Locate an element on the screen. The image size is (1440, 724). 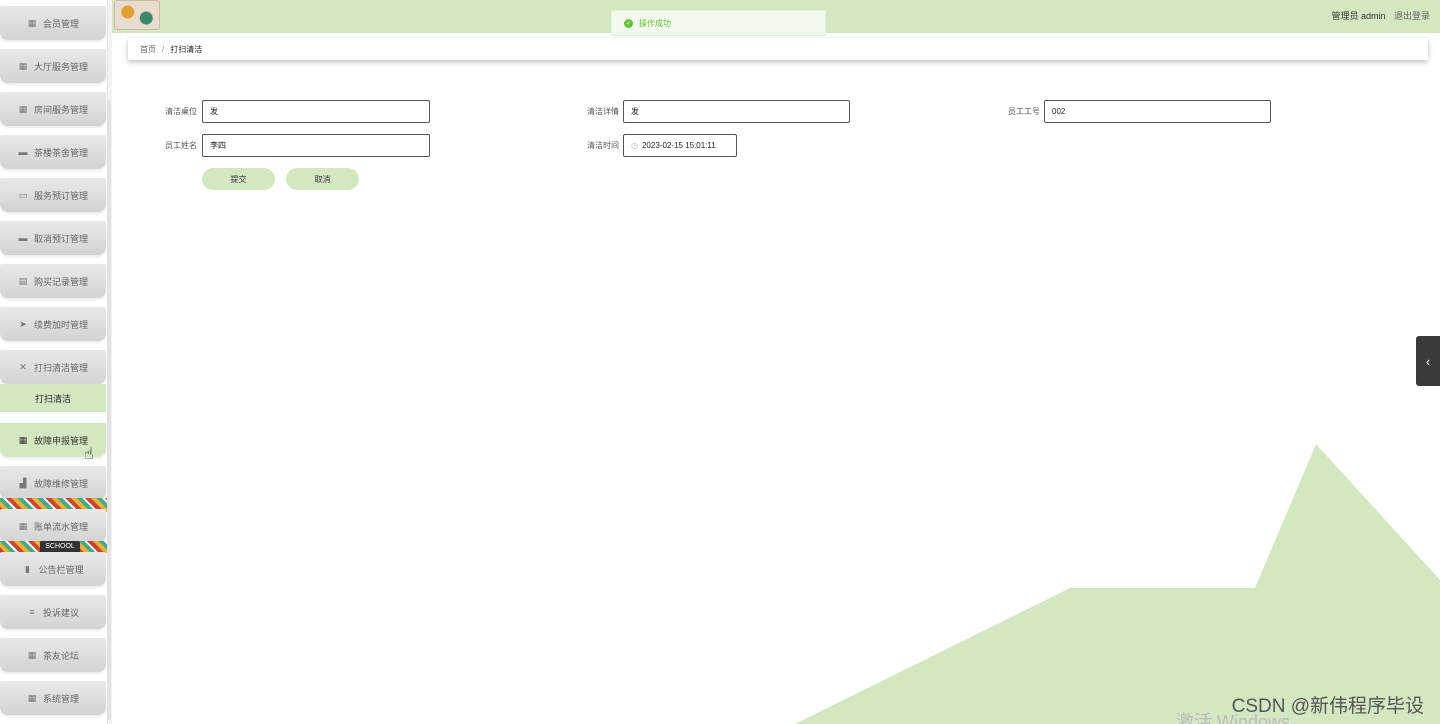
employee-id-input: 002 is located at coordinates (1157, 111).